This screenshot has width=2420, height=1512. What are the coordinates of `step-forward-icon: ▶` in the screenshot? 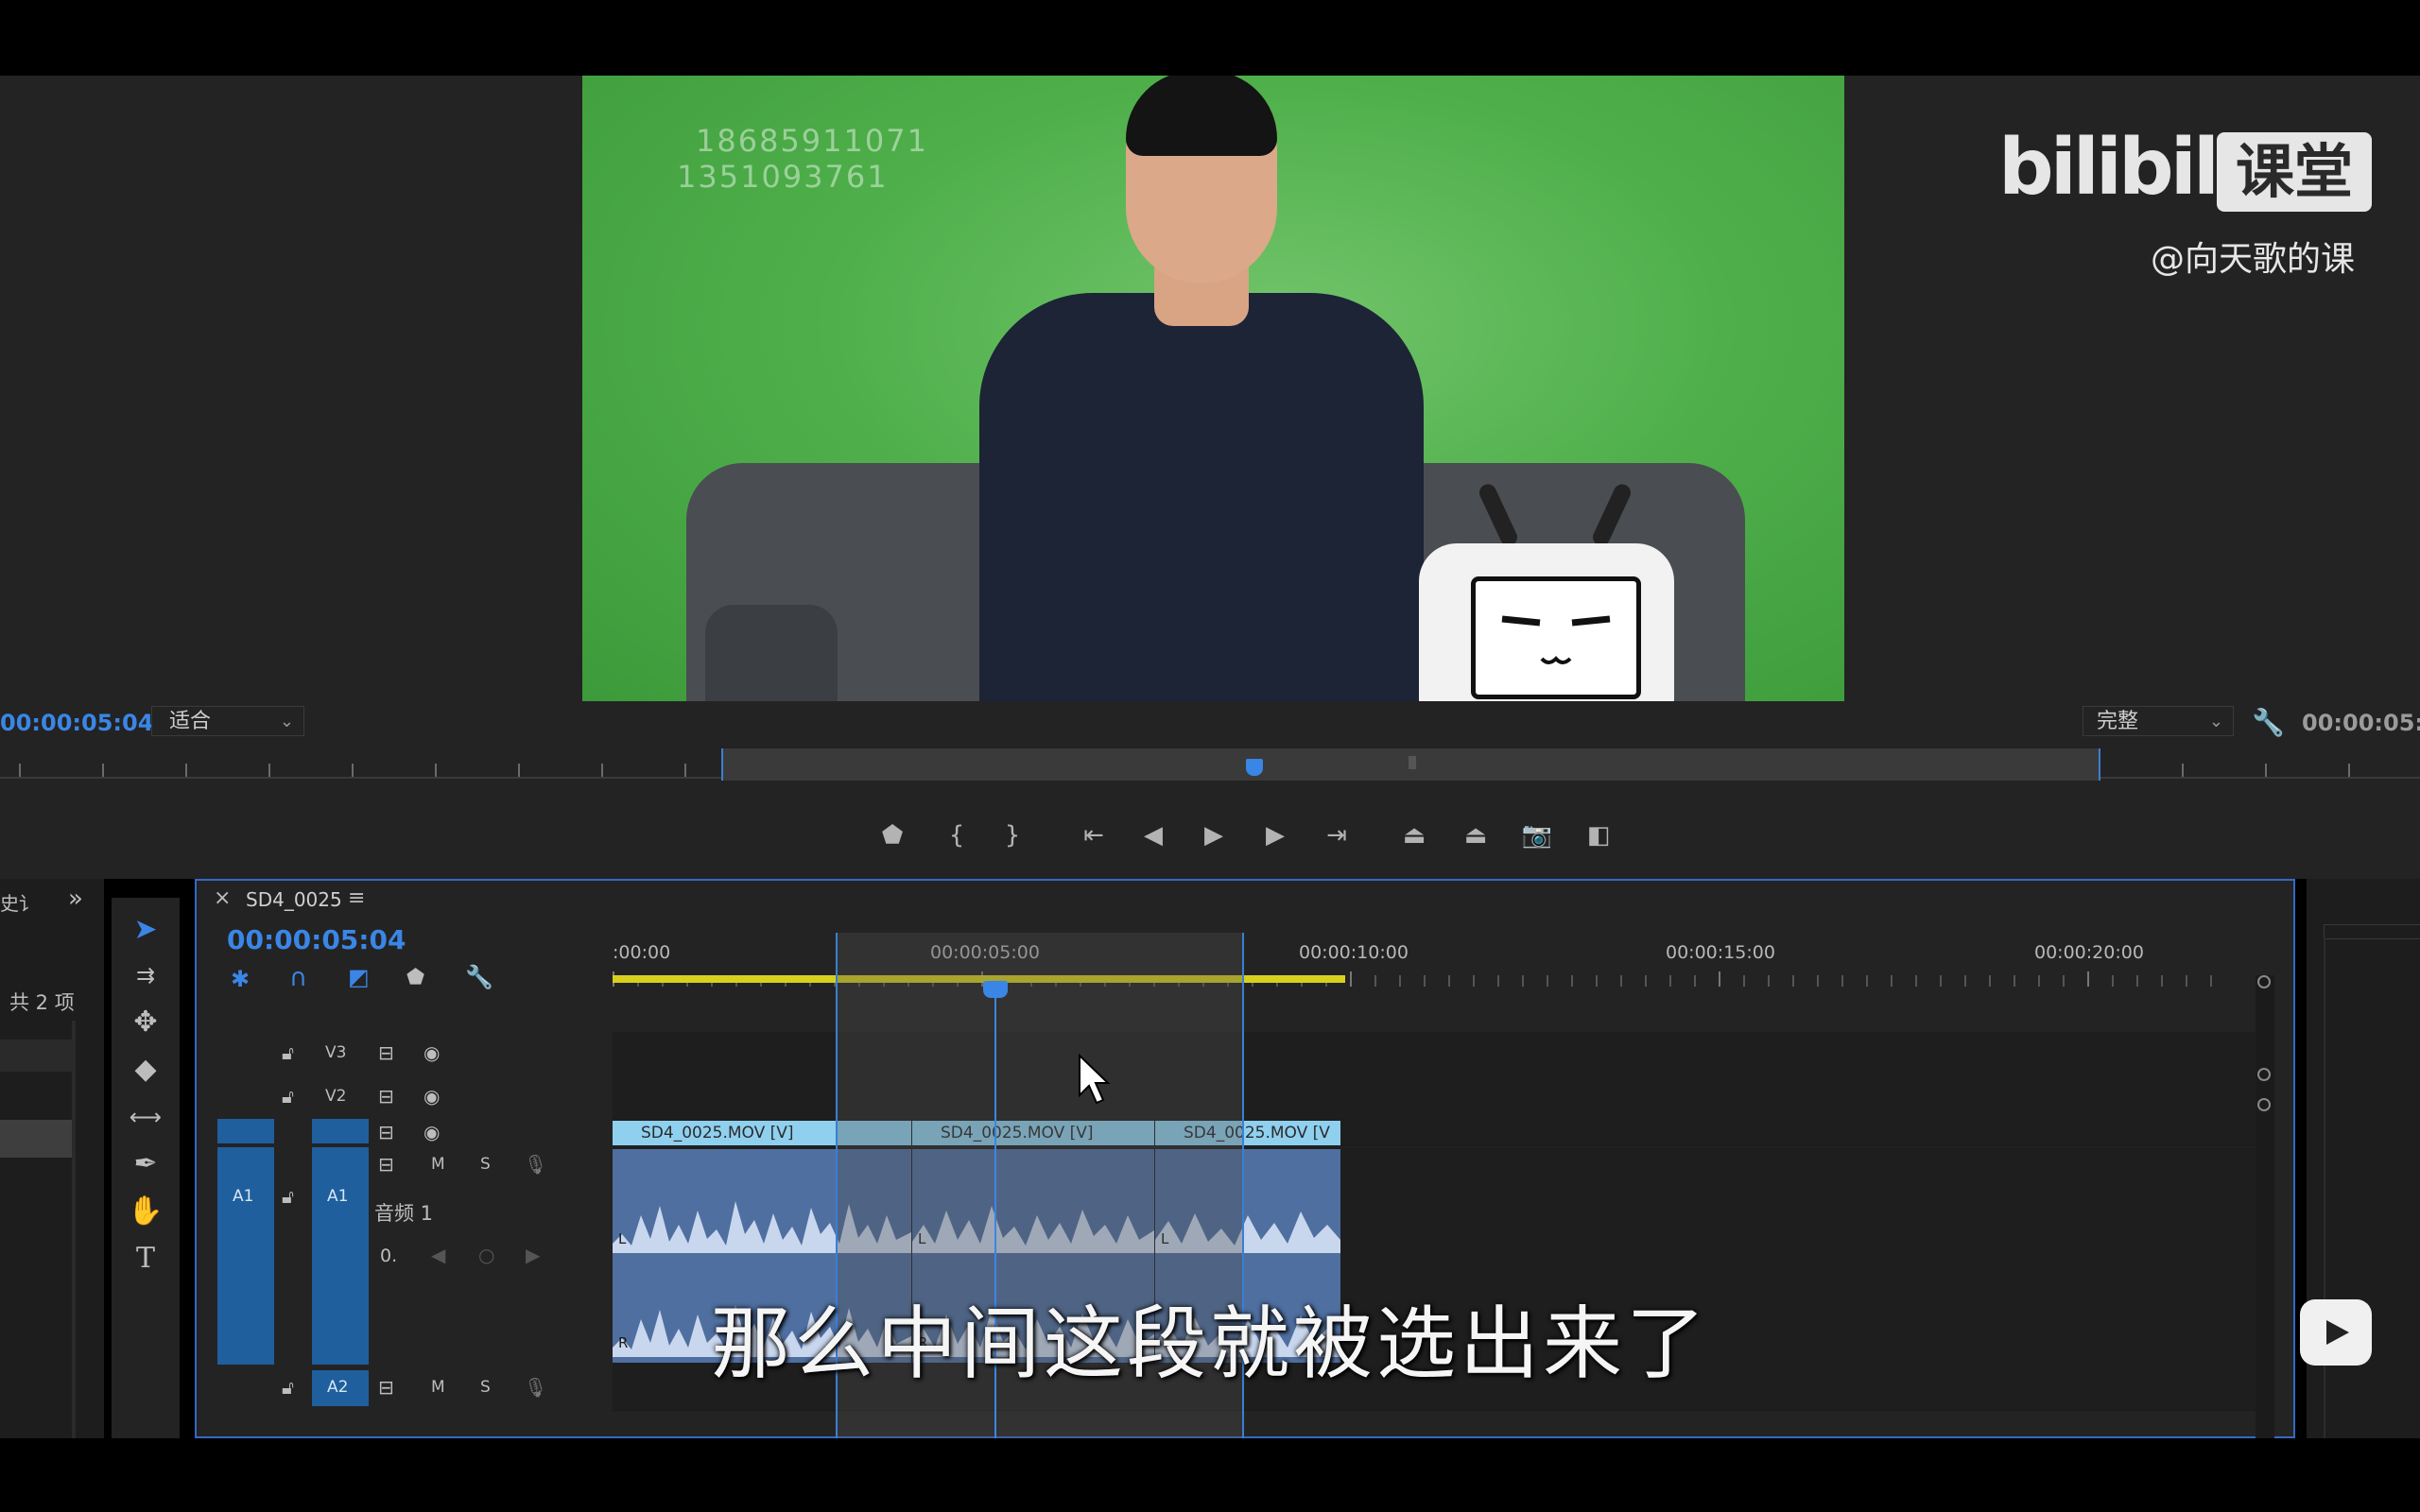 It's located at (1275, 835).